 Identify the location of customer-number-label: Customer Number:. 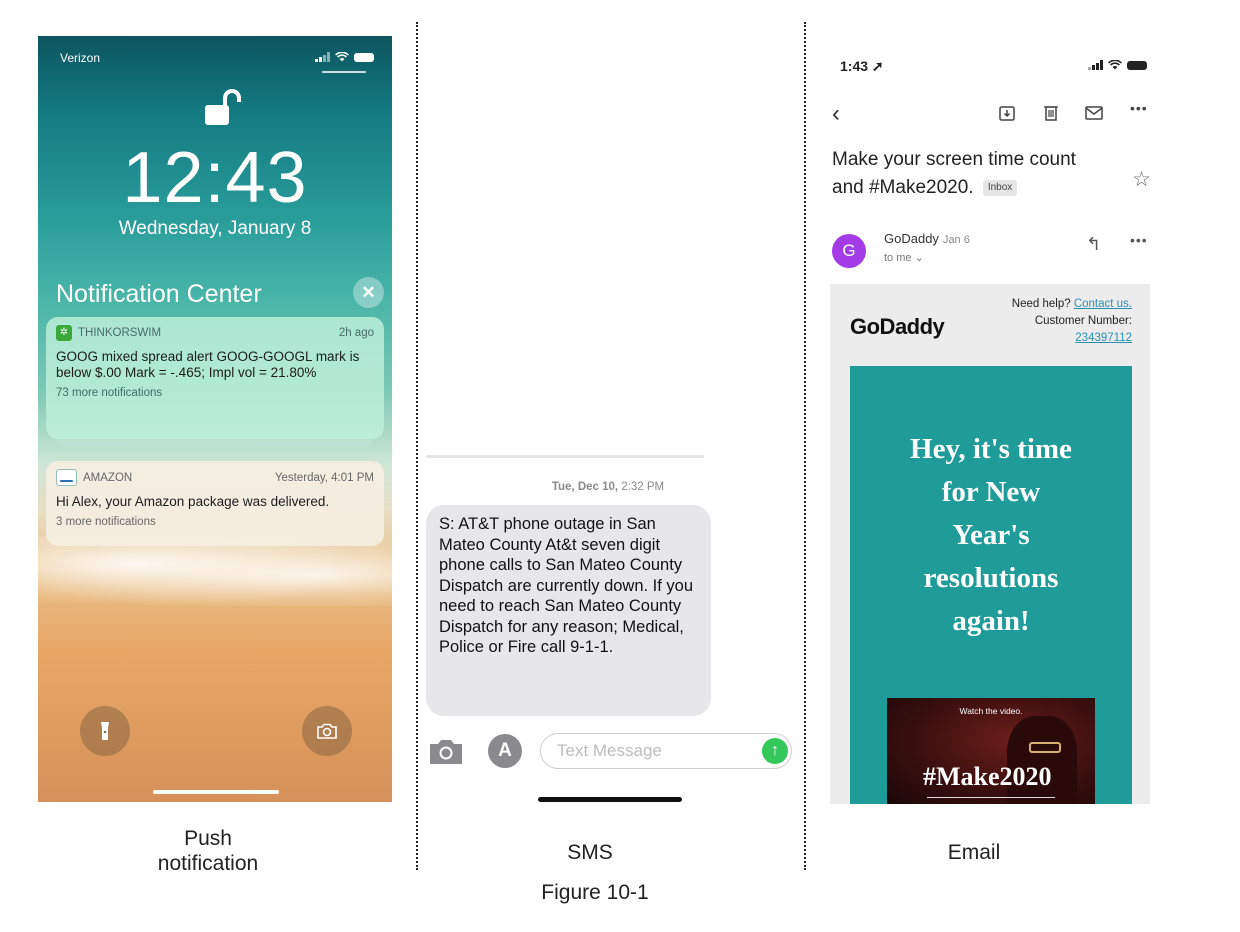
(1083, 321).